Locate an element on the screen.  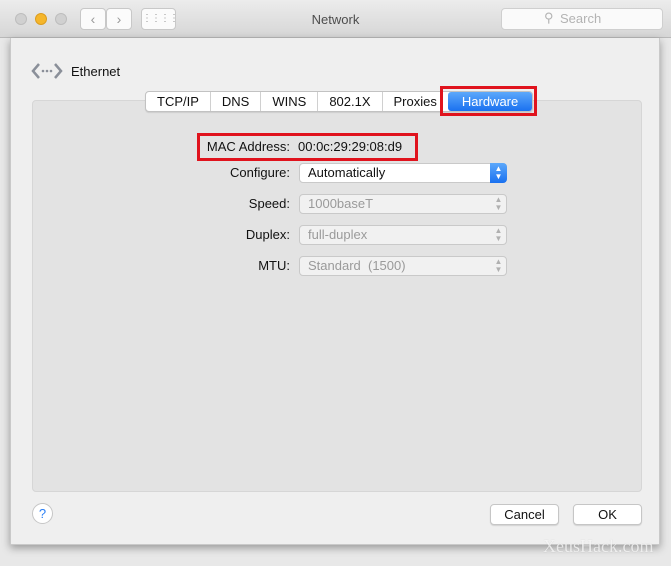
search-input: ⚲ Search is located at coordinates (582, 19).